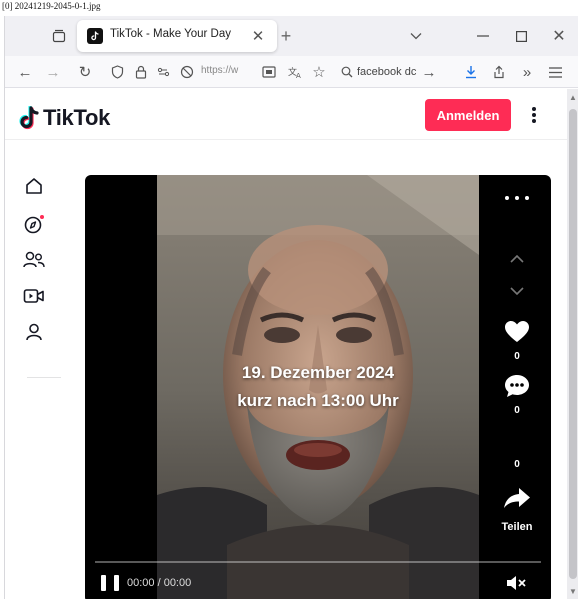 The width and height of the screenshot is (578, 599). I want to click on video-more-icon, so click(517, 198).